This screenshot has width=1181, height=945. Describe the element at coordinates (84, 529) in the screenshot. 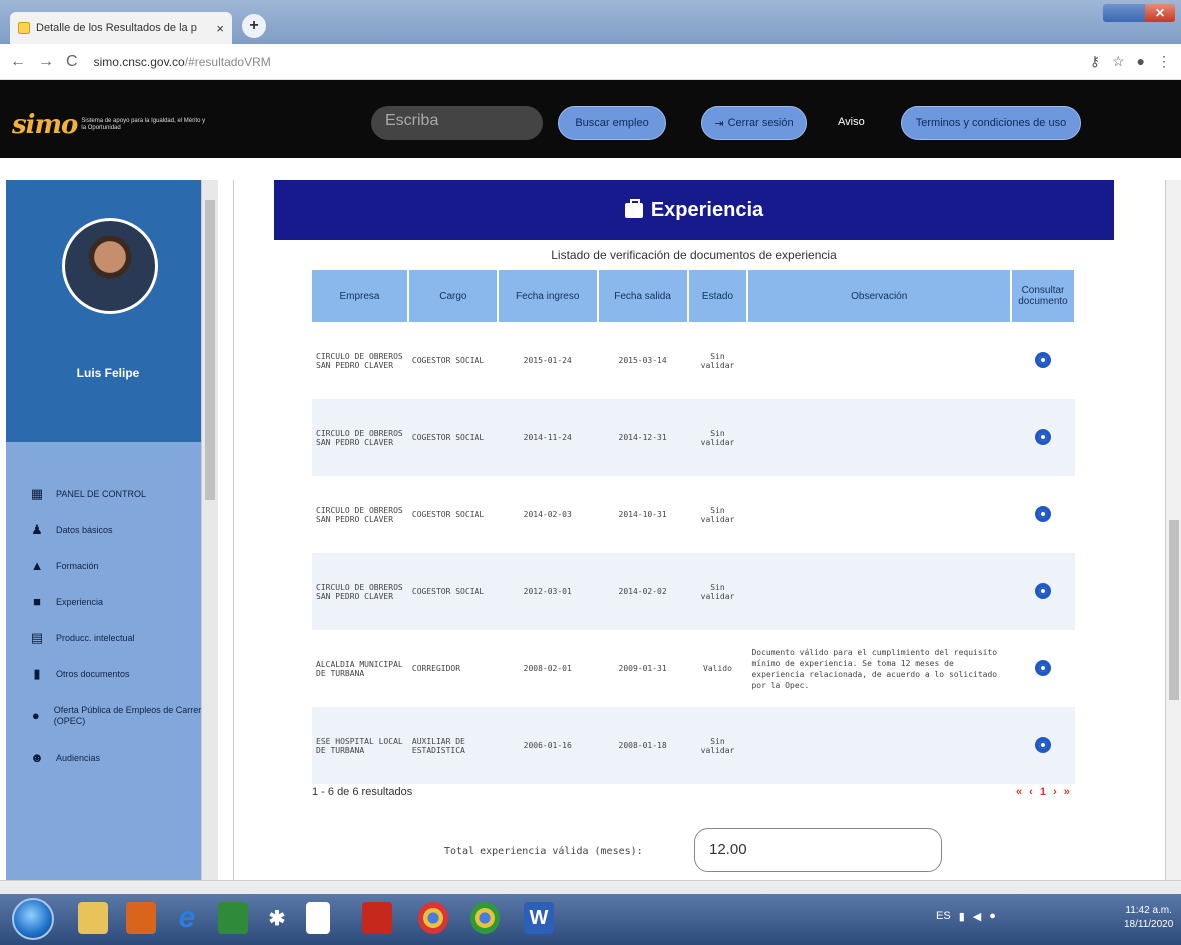

I see `sidebar-item-label: Datos básicos` at that location.